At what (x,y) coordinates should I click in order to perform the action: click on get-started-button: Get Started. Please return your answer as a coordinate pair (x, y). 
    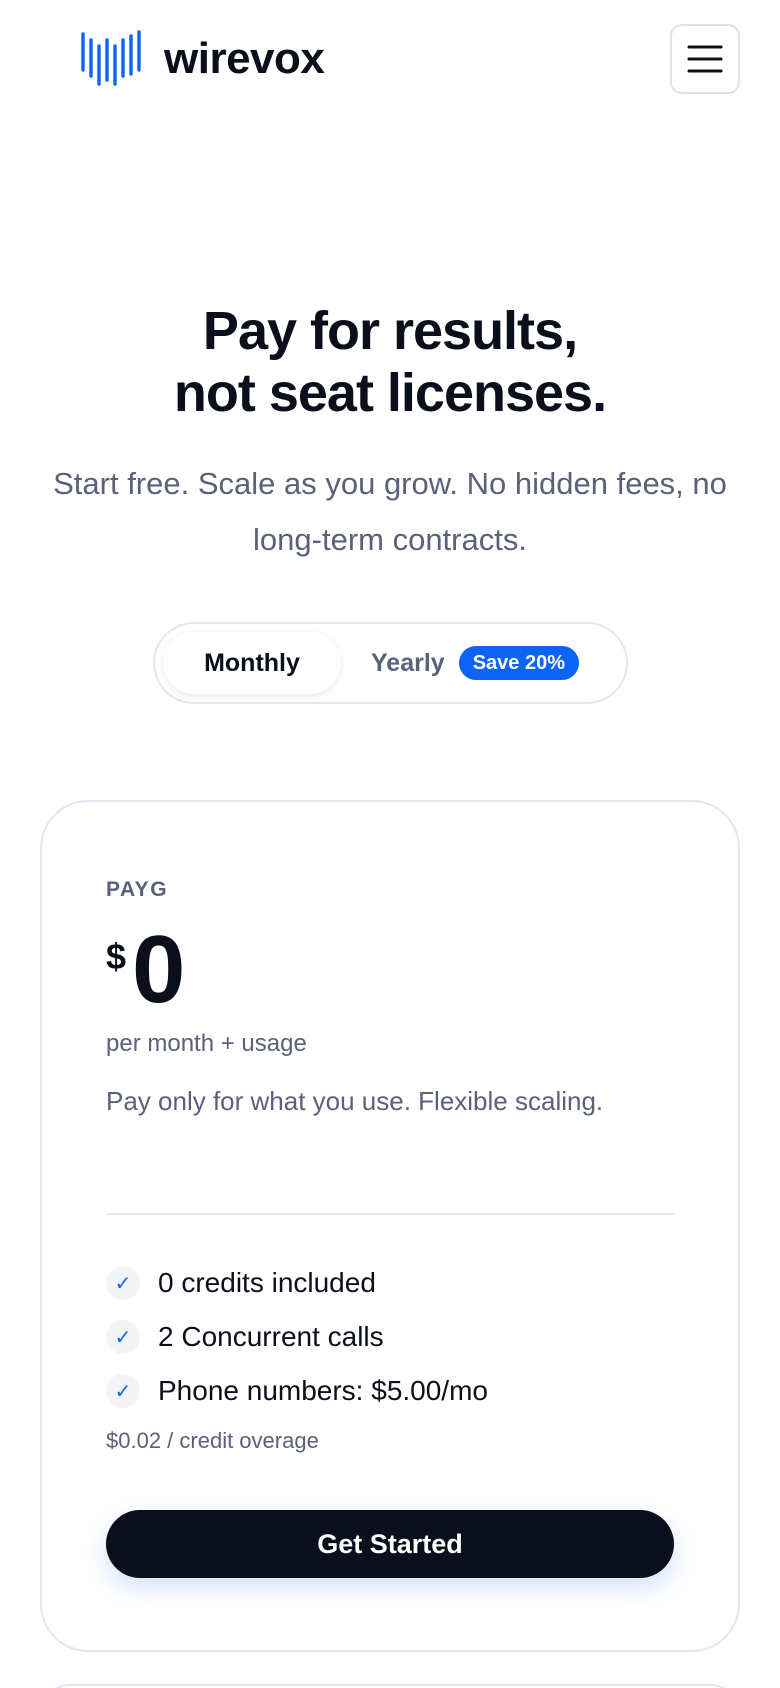
    Looking at the image, I should click on (390, 1544).